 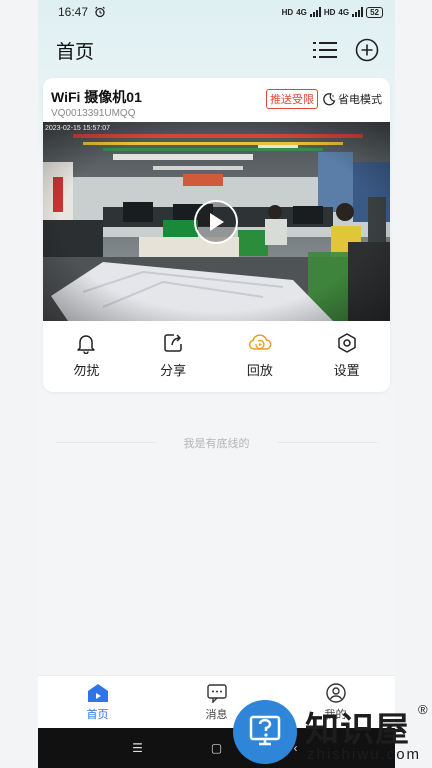 I want to click on end-of-list-text: 我是有底线的, so click(x=216, y=444).